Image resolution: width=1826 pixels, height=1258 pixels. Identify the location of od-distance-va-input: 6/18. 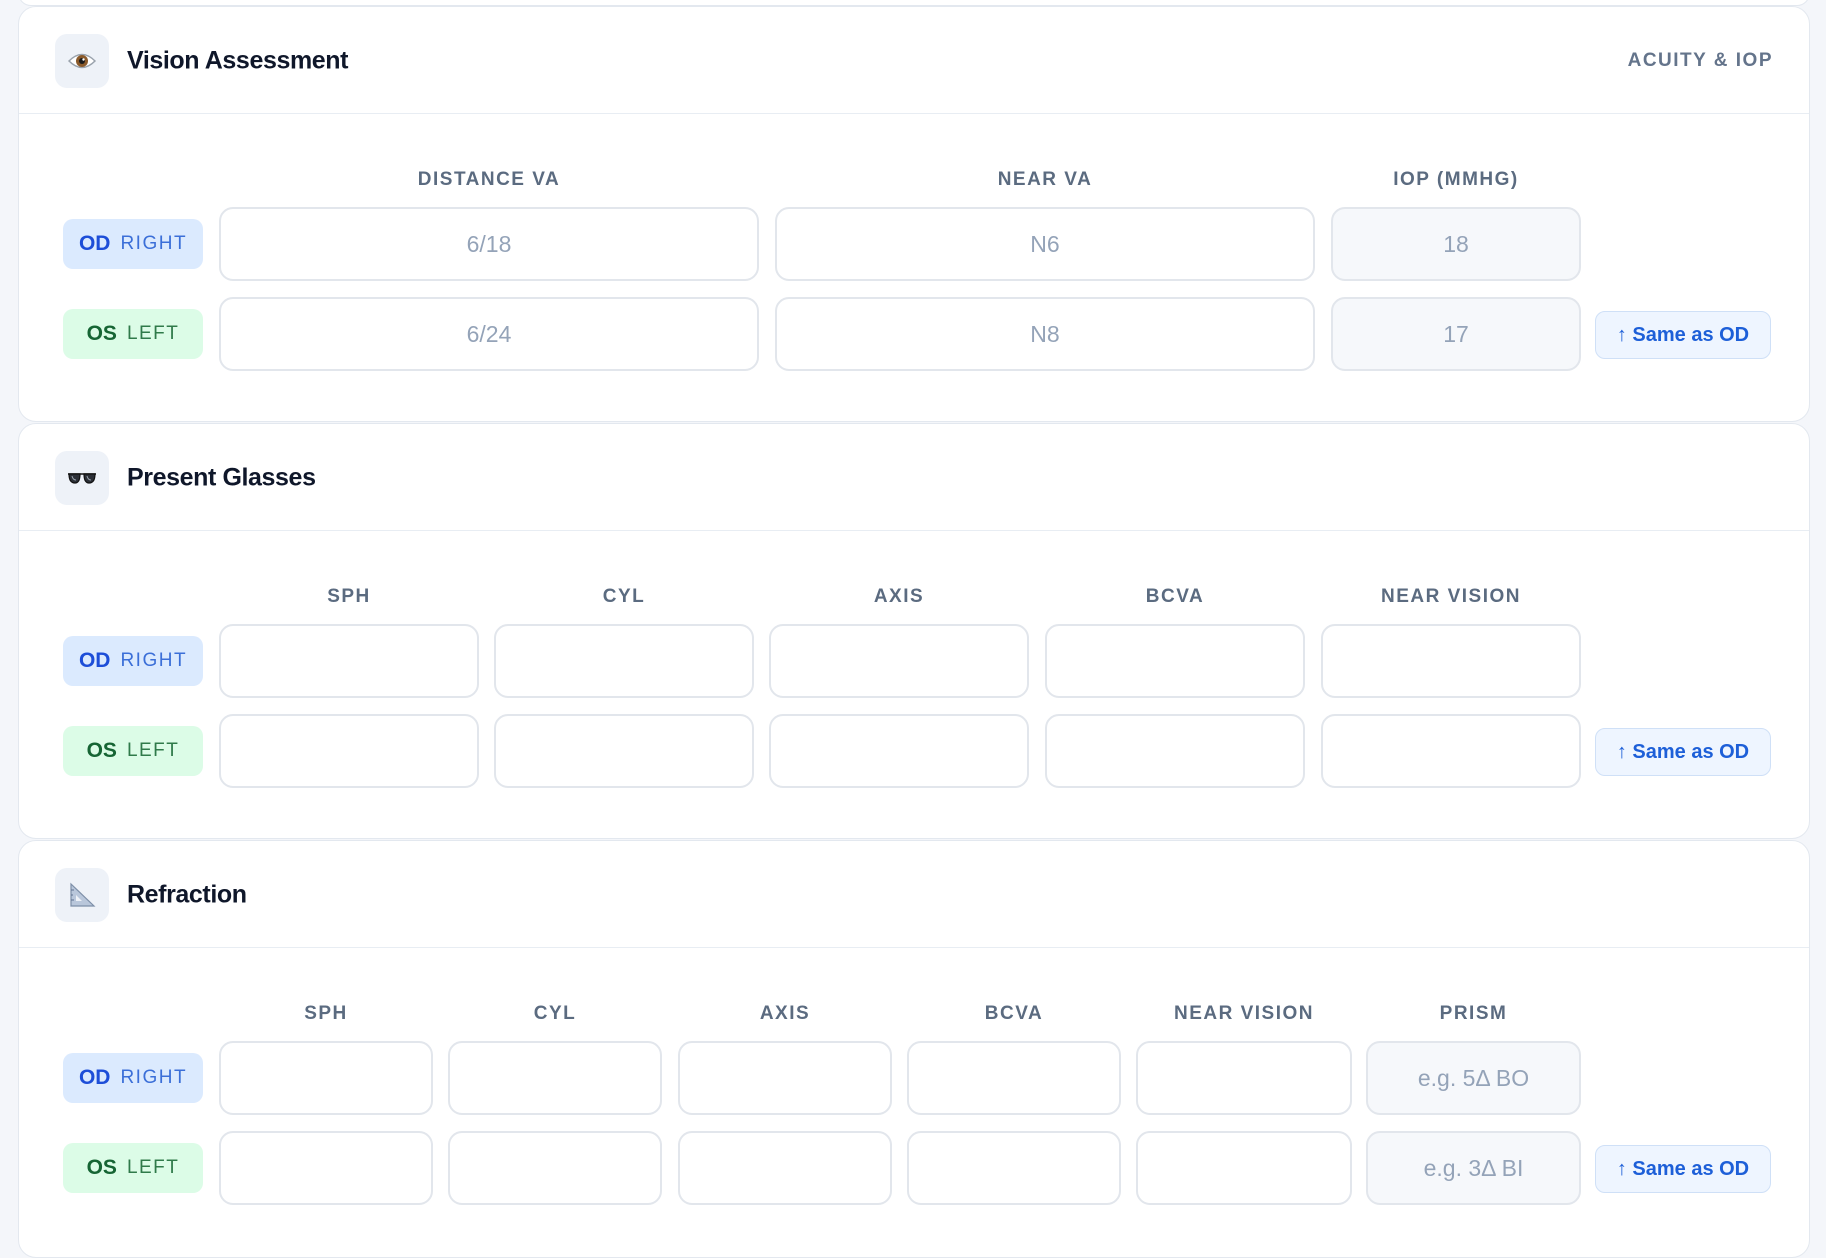
(489, 244).